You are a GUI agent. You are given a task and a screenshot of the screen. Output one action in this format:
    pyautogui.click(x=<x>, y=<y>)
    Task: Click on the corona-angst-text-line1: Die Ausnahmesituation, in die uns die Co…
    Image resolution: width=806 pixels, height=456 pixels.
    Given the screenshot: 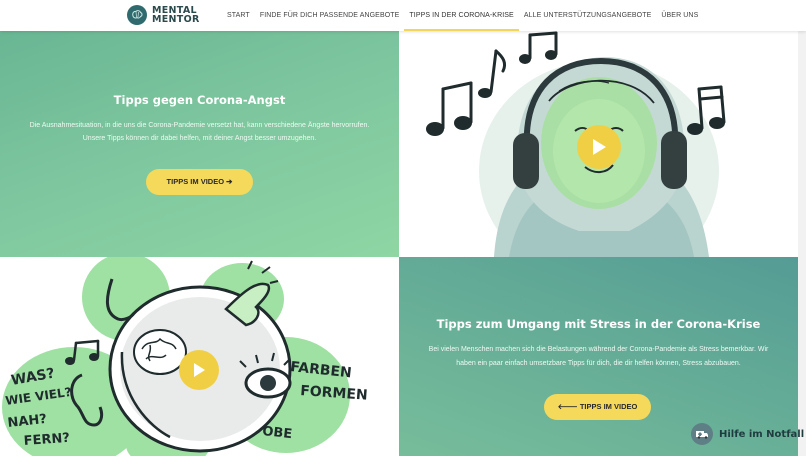 What is the action you would take?
    pyautogui.click(x=199, y=125)
    